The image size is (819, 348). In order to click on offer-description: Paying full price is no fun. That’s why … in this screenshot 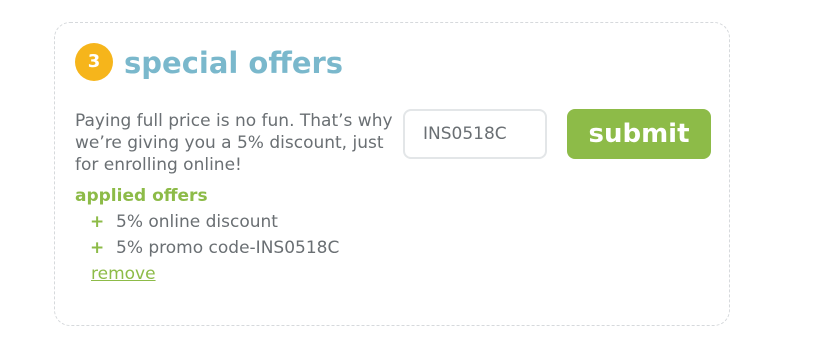, I will do `click(234, 143)`.